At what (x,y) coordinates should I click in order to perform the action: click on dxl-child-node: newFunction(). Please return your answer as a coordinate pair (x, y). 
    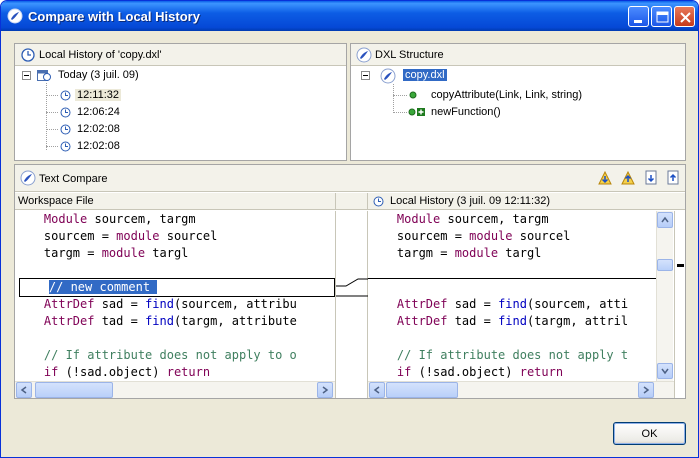
    Looking at the image, I should click on (466, 112).